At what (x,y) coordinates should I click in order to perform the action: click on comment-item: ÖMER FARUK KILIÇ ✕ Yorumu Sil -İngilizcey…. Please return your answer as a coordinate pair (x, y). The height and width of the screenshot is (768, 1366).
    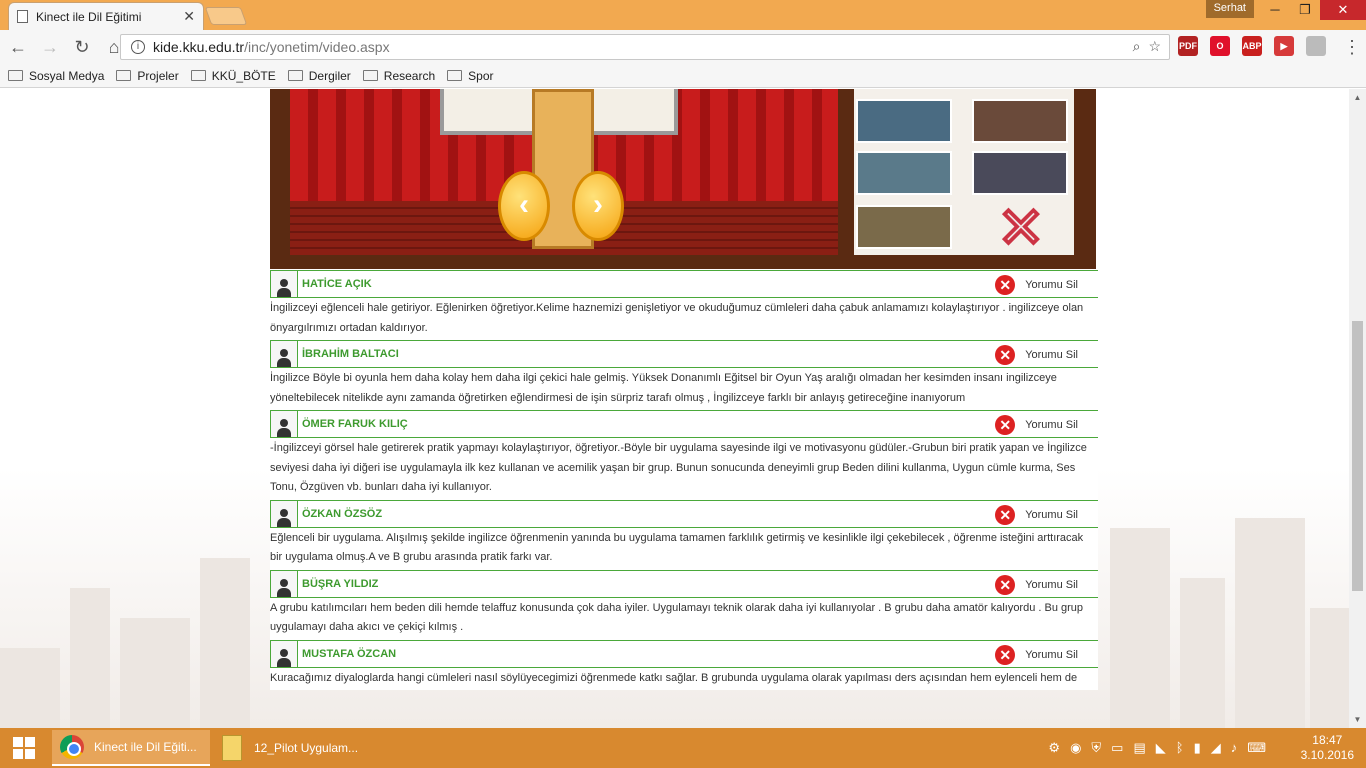
    Looking at the image, I should click on (684, 455).